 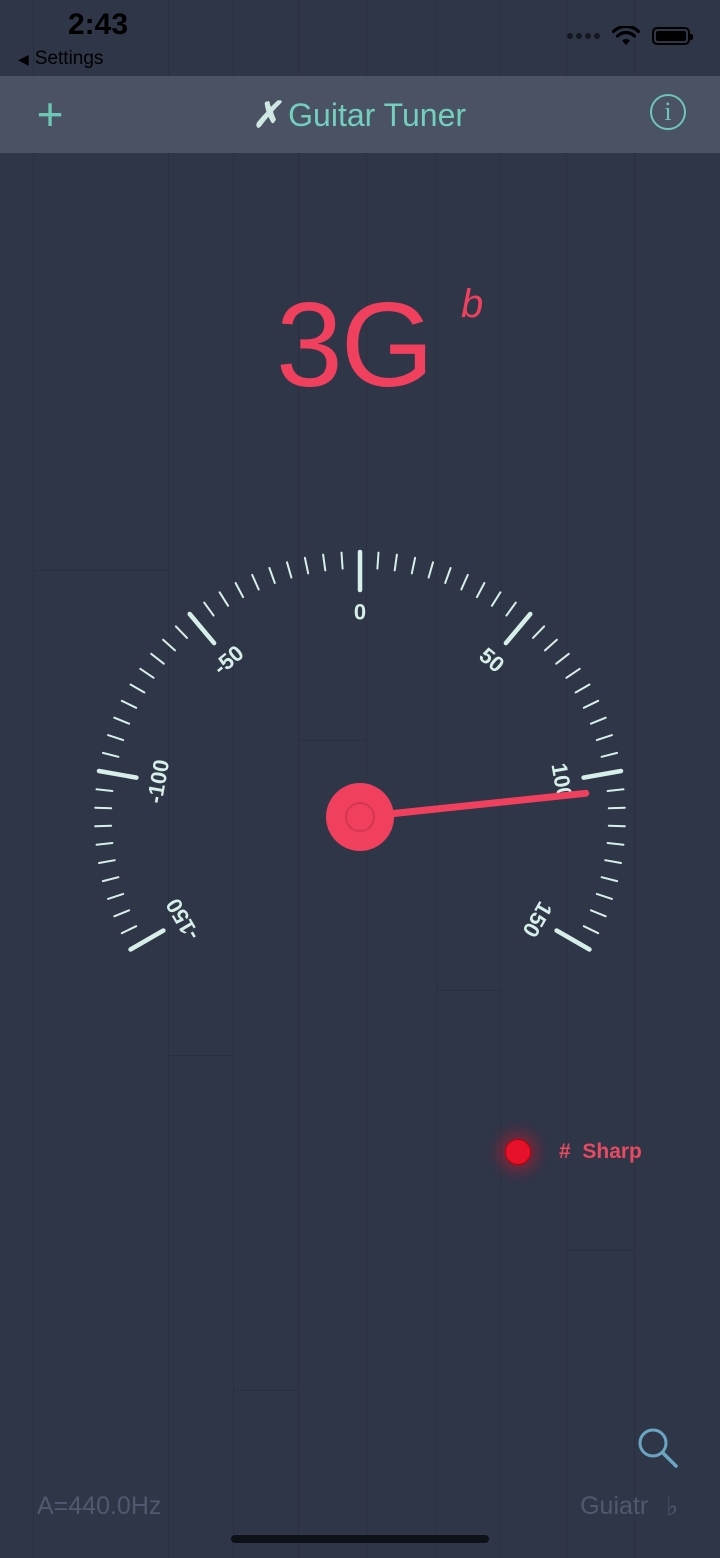 I want to click on sharp-text: Sharp, so click(x=612, y=1151).